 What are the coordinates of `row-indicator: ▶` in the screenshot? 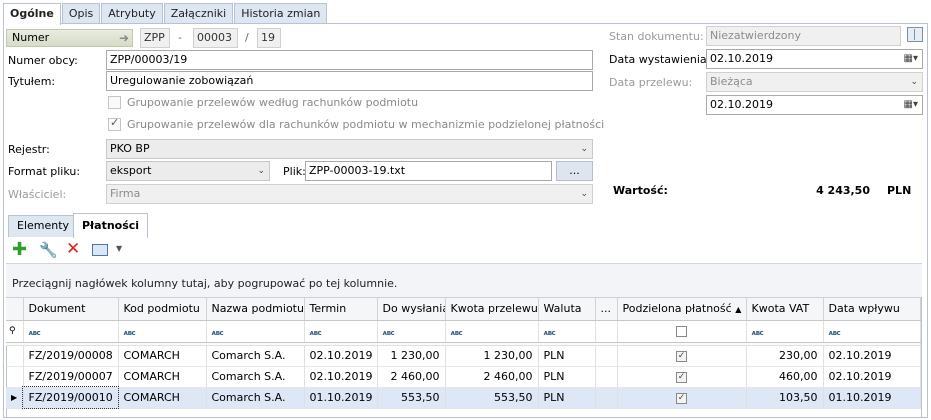 It's located at (15, 398).